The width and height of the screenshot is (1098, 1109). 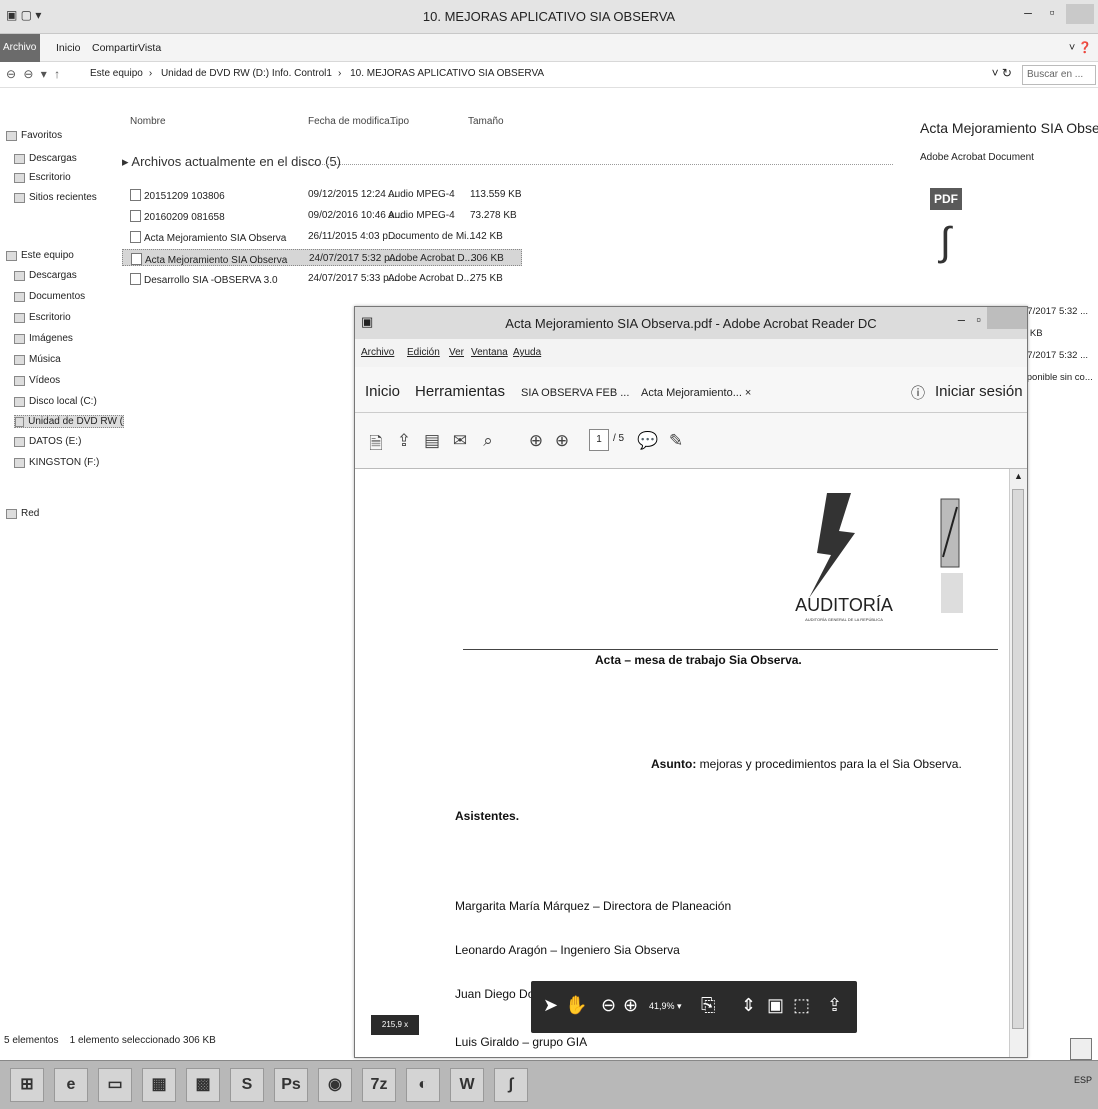 What do you see at coordinates (979, 391) in the screenshot?
I see `sign-in-link: Iniciar sesión` at bounding box center [979, 391].